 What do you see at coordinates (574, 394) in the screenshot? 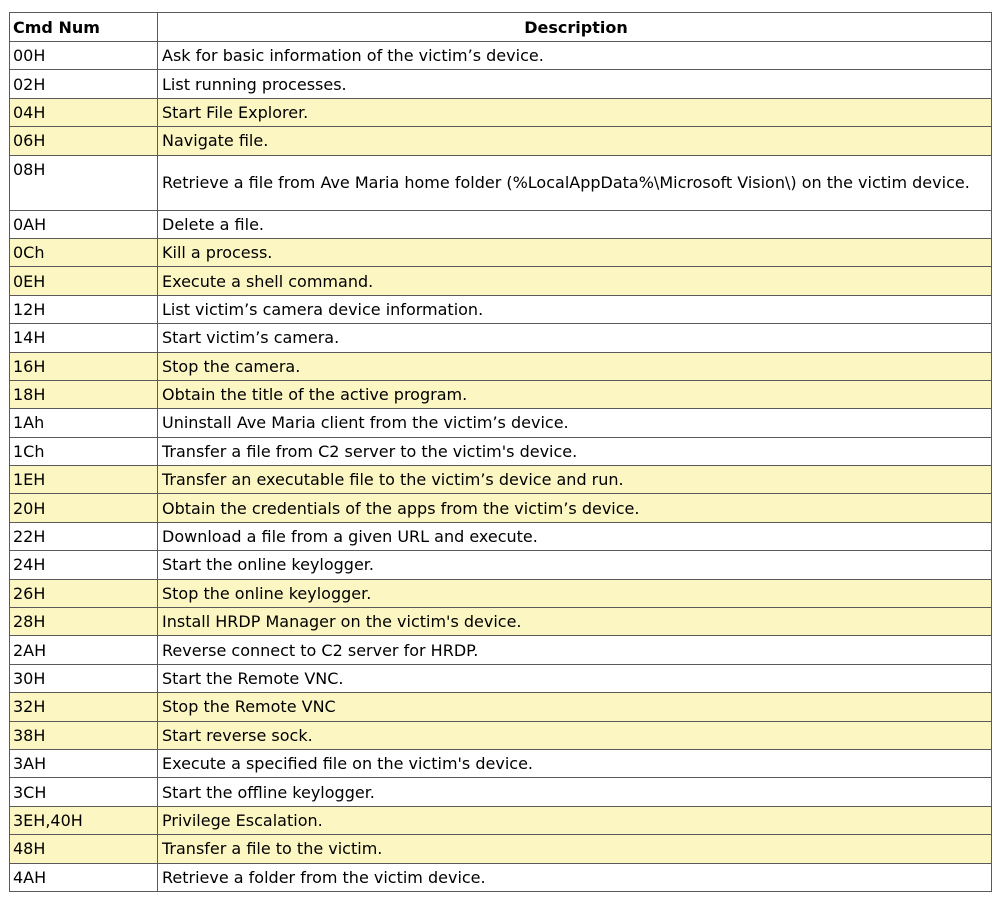
I see `description-cell: Obtain the title of the active program.` at bounding box center [574, 394].